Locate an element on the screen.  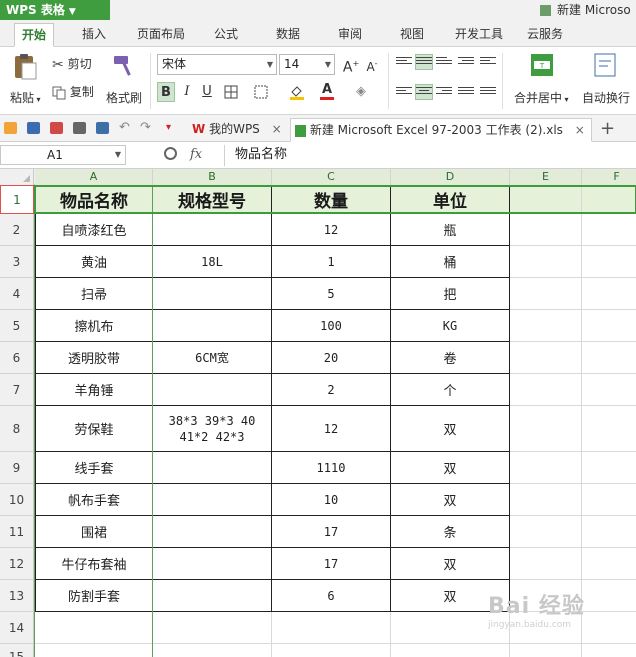
column-header-c: C is located at coordinates (331, 177).